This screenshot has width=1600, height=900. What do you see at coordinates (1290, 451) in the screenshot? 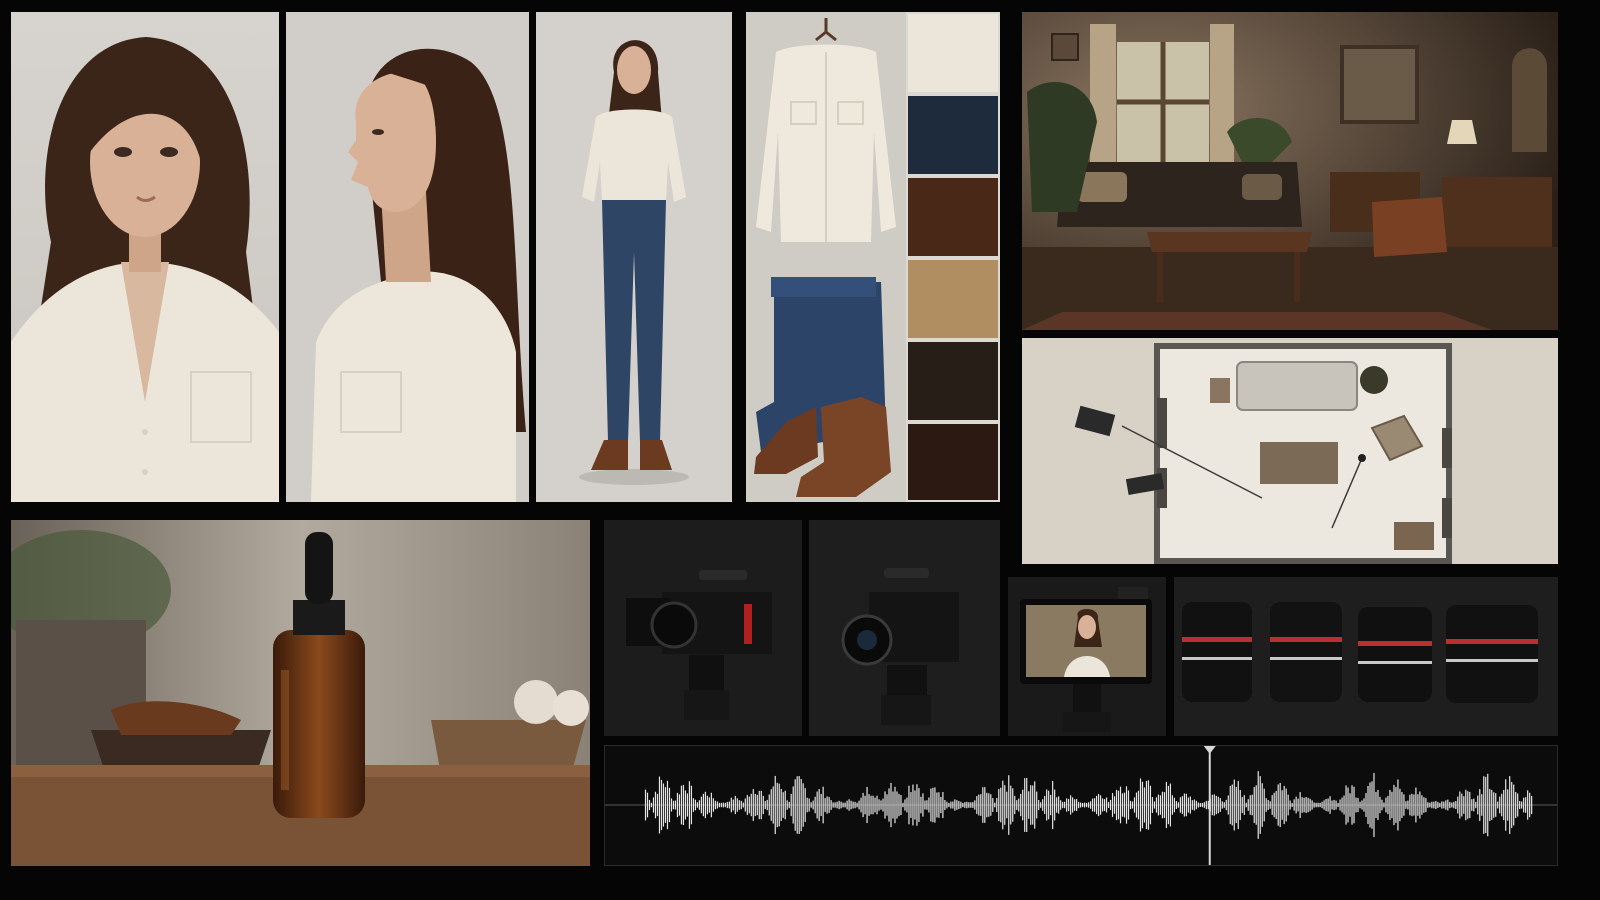
I see `floor-plan-panel` at bounding box center [1290, 451].